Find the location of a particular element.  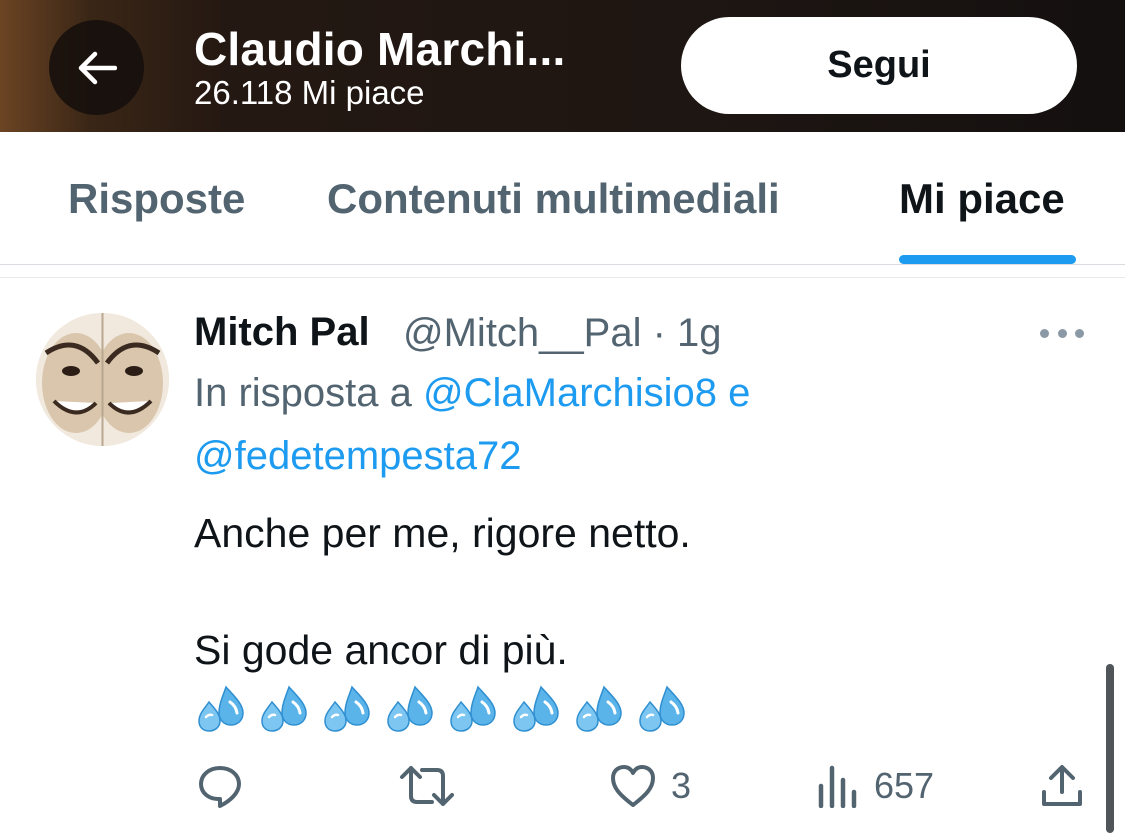

retweet-button is located at coordinates (427, 786).